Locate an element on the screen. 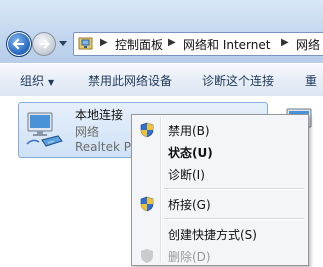 This screenshot has height=267, width=323. command-bar: 组织 ▼ 禁用此网络设备 诊断这个连接 重 is located at coordinates (161, 80).